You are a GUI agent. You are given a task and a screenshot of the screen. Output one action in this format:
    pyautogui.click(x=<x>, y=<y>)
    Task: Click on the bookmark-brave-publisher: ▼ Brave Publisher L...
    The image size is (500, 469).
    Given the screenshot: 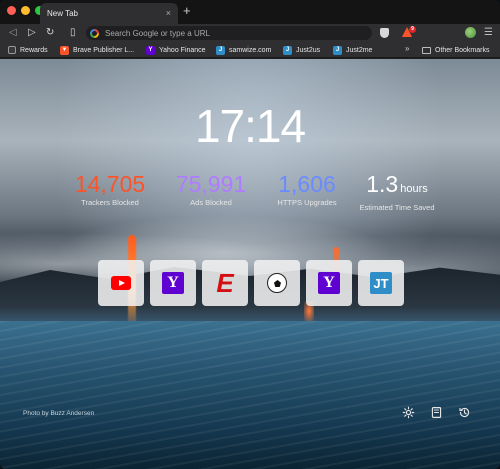 What is the action you would take?
    pyautogui.click(x=97, y=50)
    